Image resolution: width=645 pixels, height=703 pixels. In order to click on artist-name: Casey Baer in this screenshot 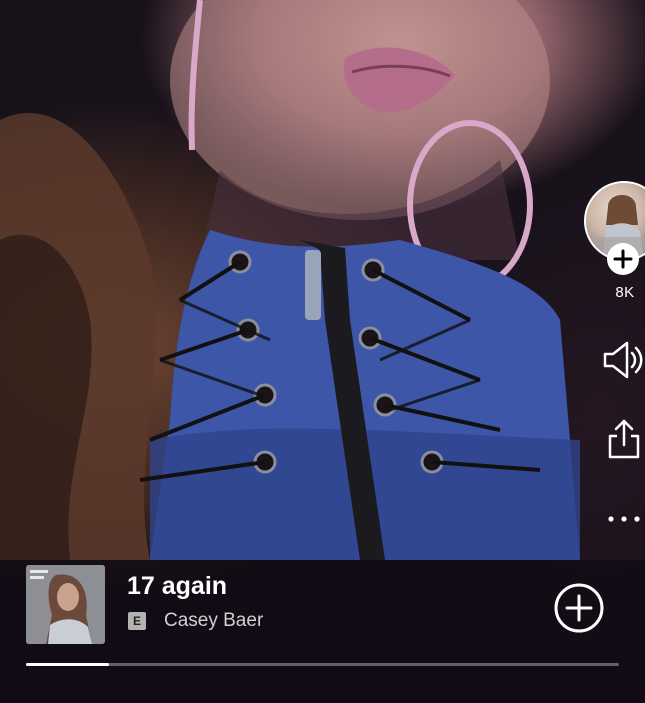, I will do `click(213, 621)`.